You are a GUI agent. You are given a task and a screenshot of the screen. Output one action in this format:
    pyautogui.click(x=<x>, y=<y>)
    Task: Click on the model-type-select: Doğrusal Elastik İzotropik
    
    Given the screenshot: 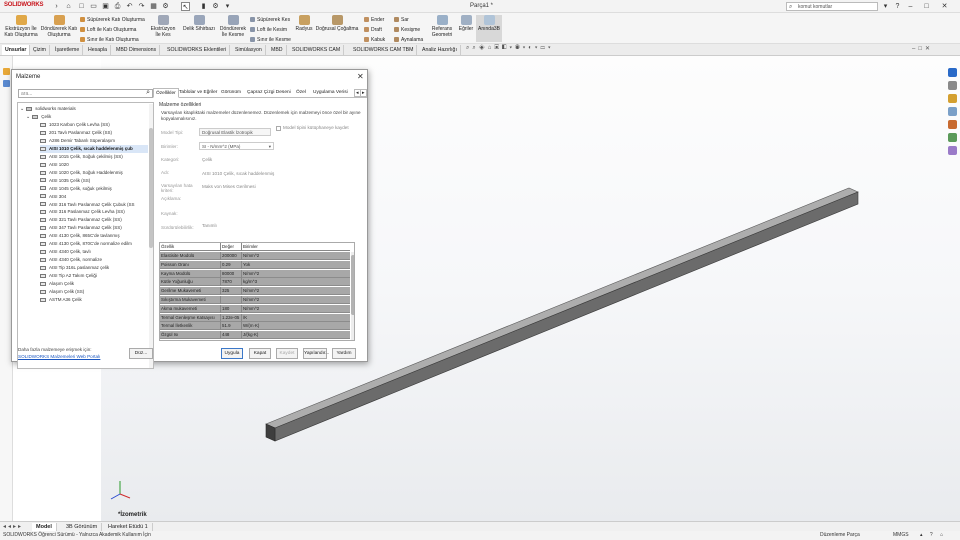 What is the action you would take?
    pyautogui.click(x=235, y=132)
    